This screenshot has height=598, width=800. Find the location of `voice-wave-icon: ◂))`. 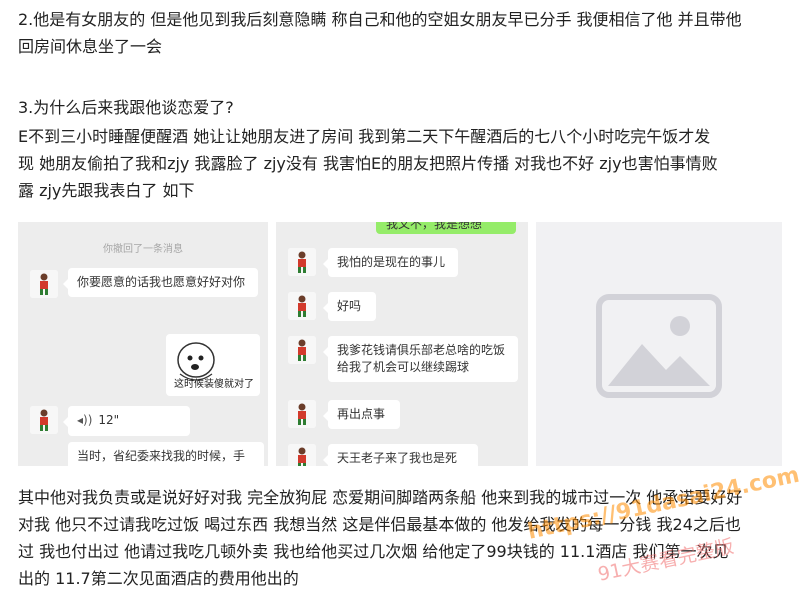

voice-wave-icon: ◂)) is located at coordinates (85, 420).